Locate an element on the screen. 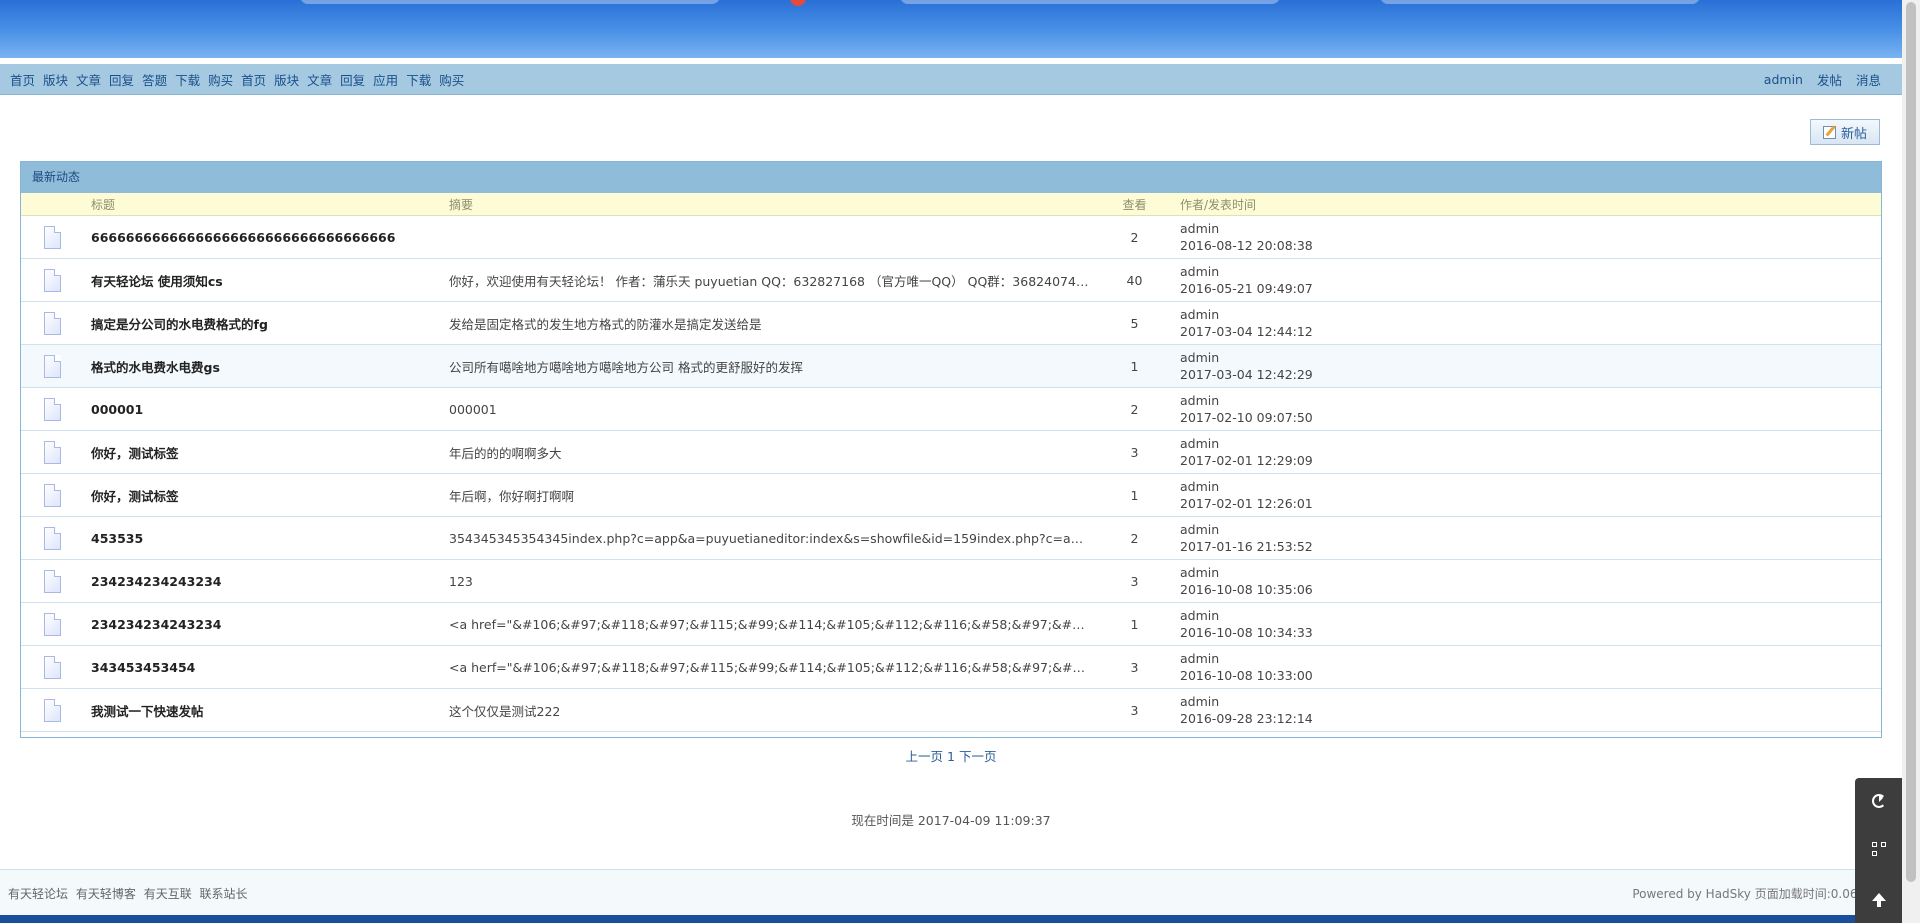 This screenshot has height=923, width=1920. server-time: 现在时间是 2017-04-09 11:09:37 is located at coordinates (951, 820).